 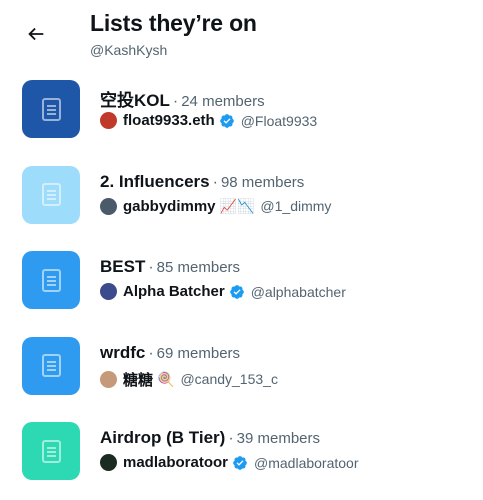 What do you see at coordinates (123, 266) in the screenshot?
I see `list-name: BEST` at bounding box center [123, 266].